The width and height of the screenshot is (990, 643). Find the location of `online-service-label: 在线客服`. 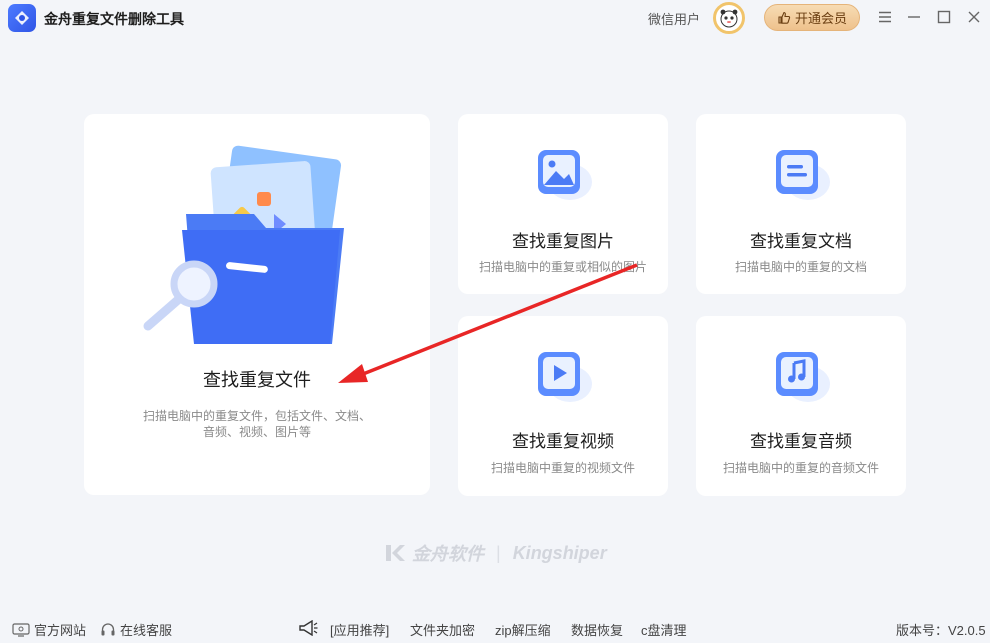

online-service-label: 在线客服 is located at coordinates (146, 630).